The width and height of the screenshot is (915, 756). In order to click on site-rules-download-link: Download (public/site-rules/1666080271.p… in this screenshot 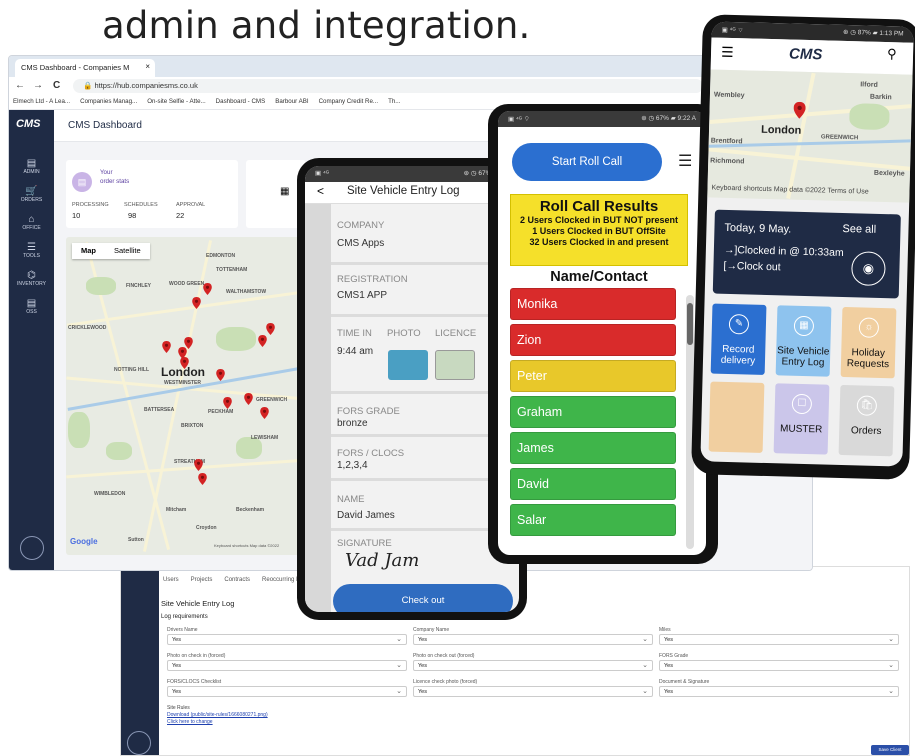, I will do `click(217, 715)`.